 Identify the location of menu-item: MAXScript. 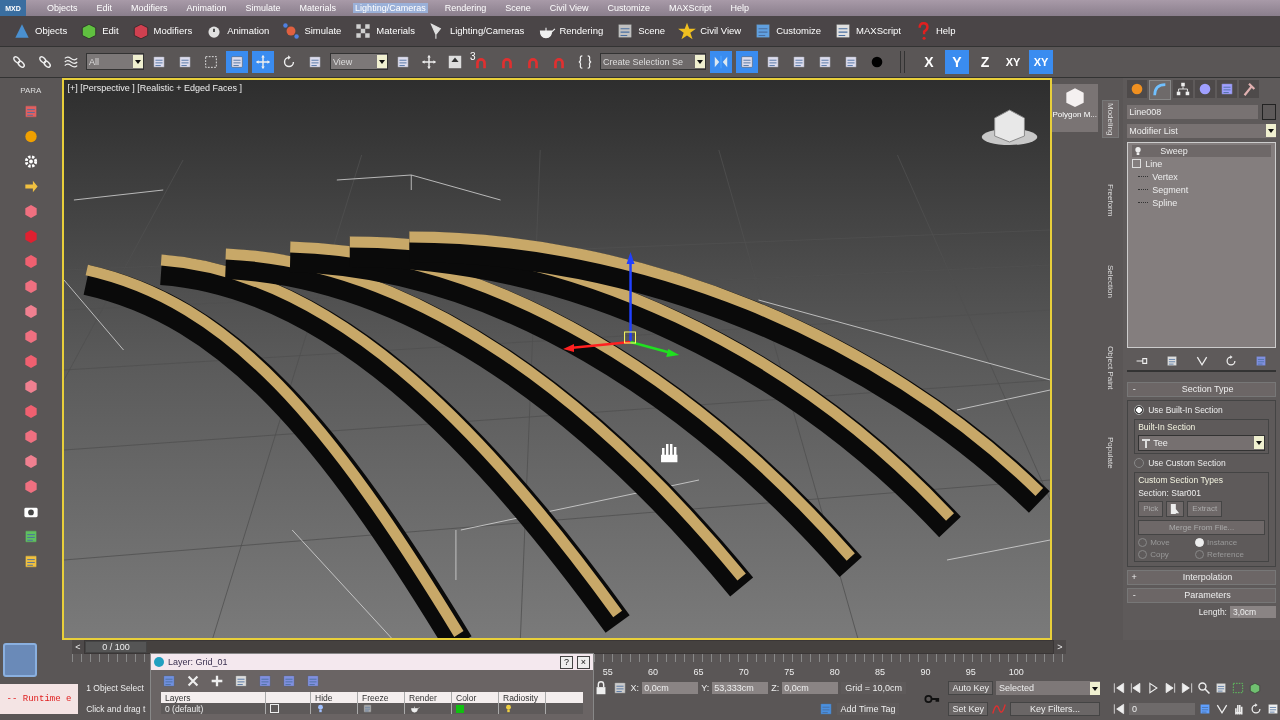
(690, 8).